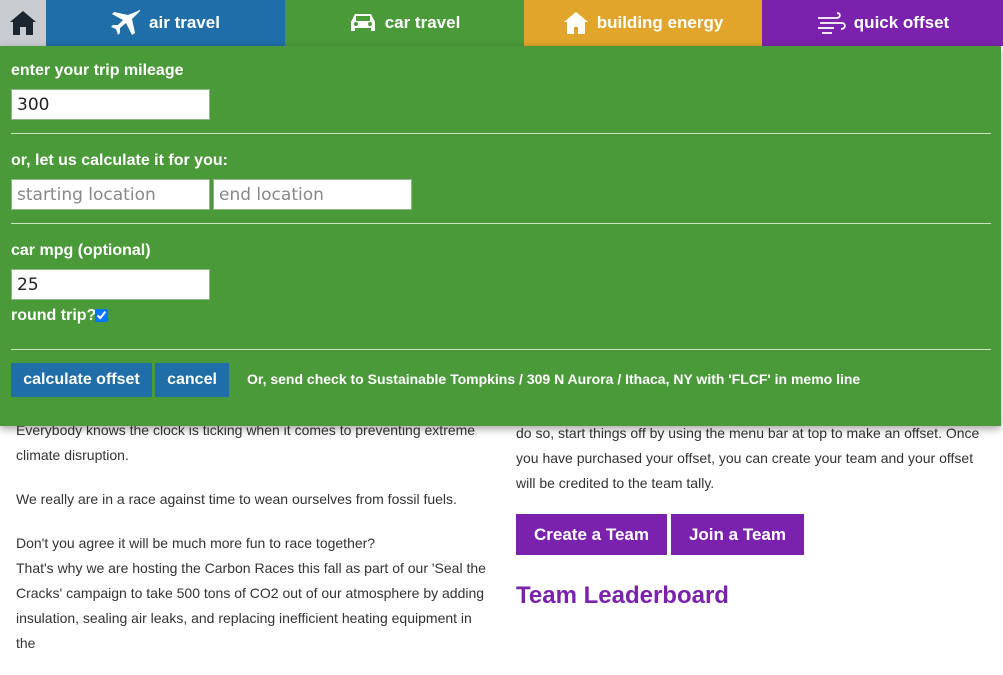  Describe the element at coordinates (575, 23) in the screenshot. I see `house-icon` at that location.